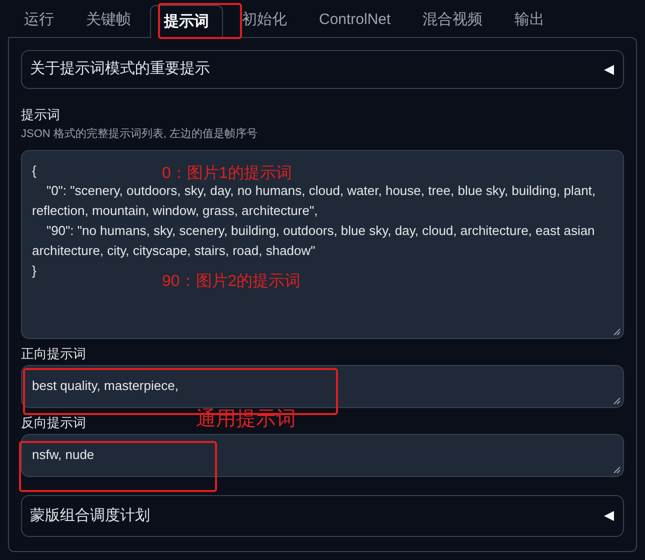 The width and height of the screenshot is (645, 560). What do you see at coordinates (90, 516) in the screenshot?
I see `accordion-title: 蒙版组合调度计划` at bounding box center [90, 516].